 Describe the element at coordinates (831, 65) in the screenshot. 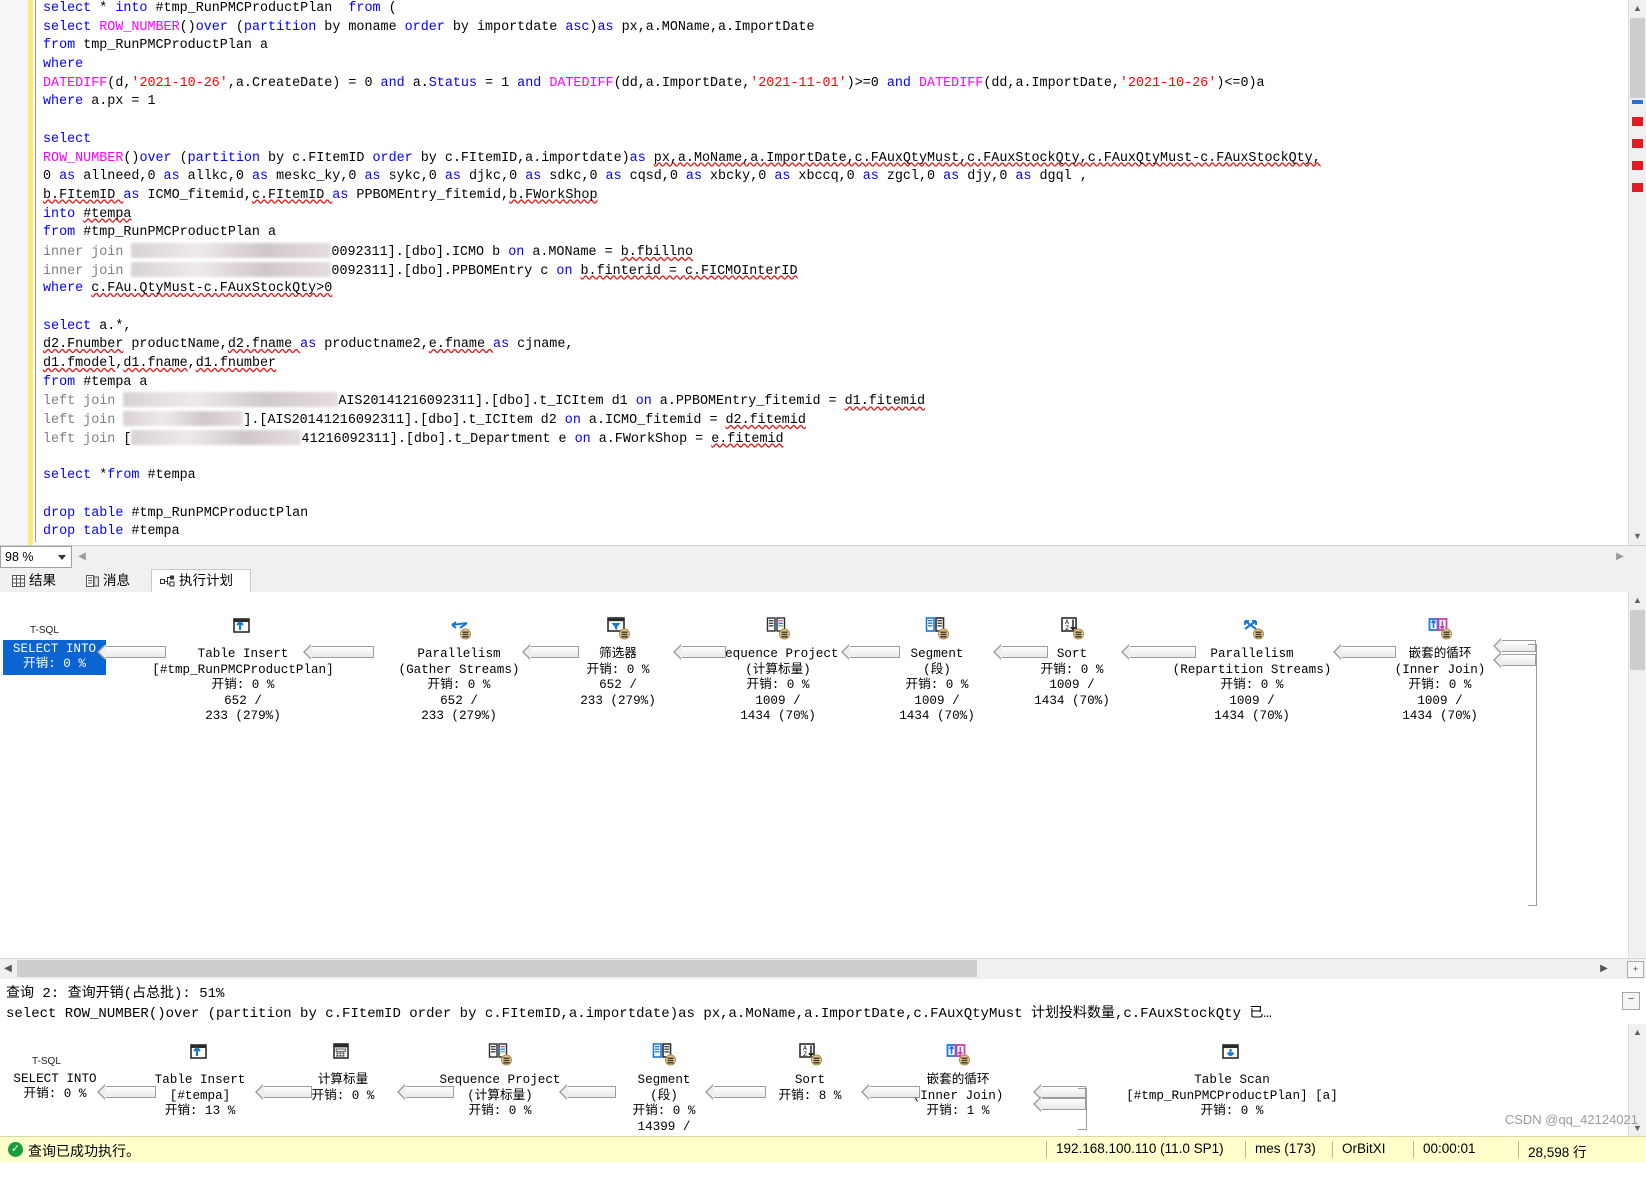

I see `code-line: where` at that location.